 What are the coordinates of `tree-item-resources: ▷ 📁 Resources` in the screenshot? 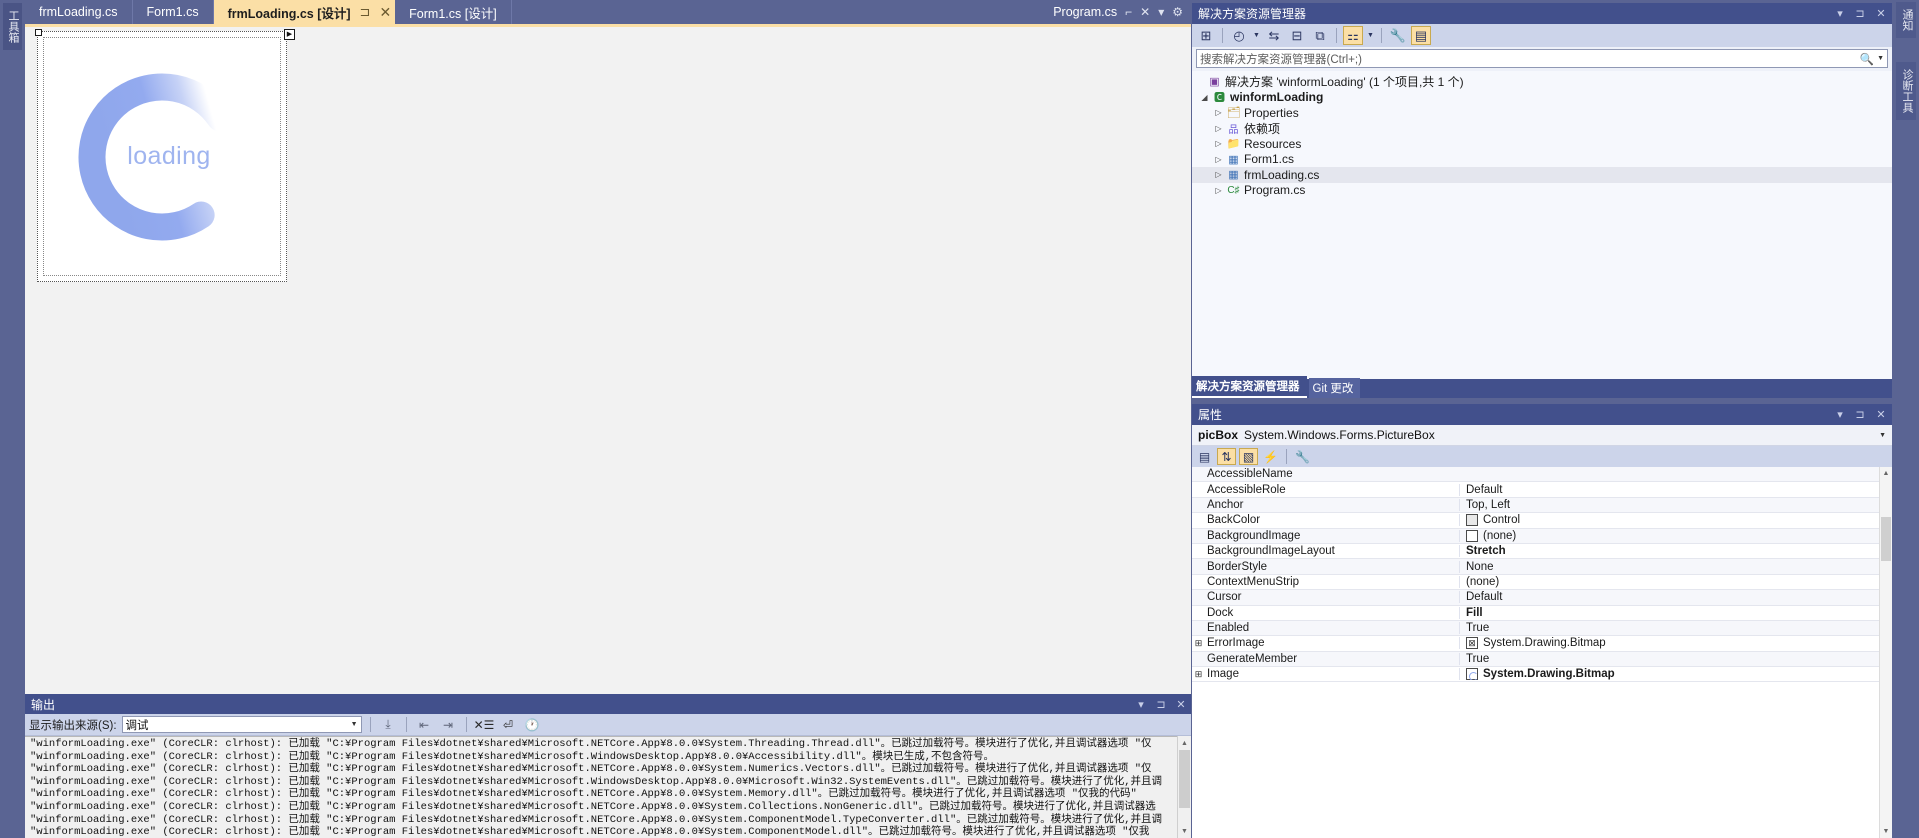 It's located at (1542, 144).